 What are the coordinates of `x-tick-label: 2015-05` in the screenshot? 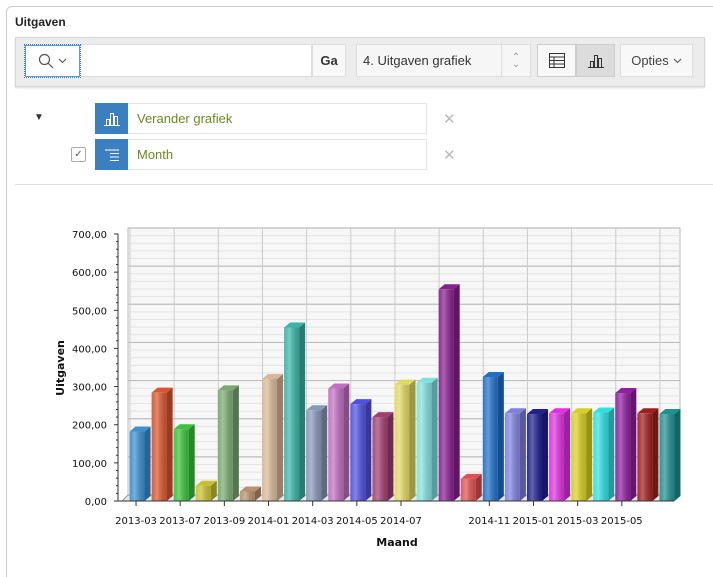 It's located at (622, 521).